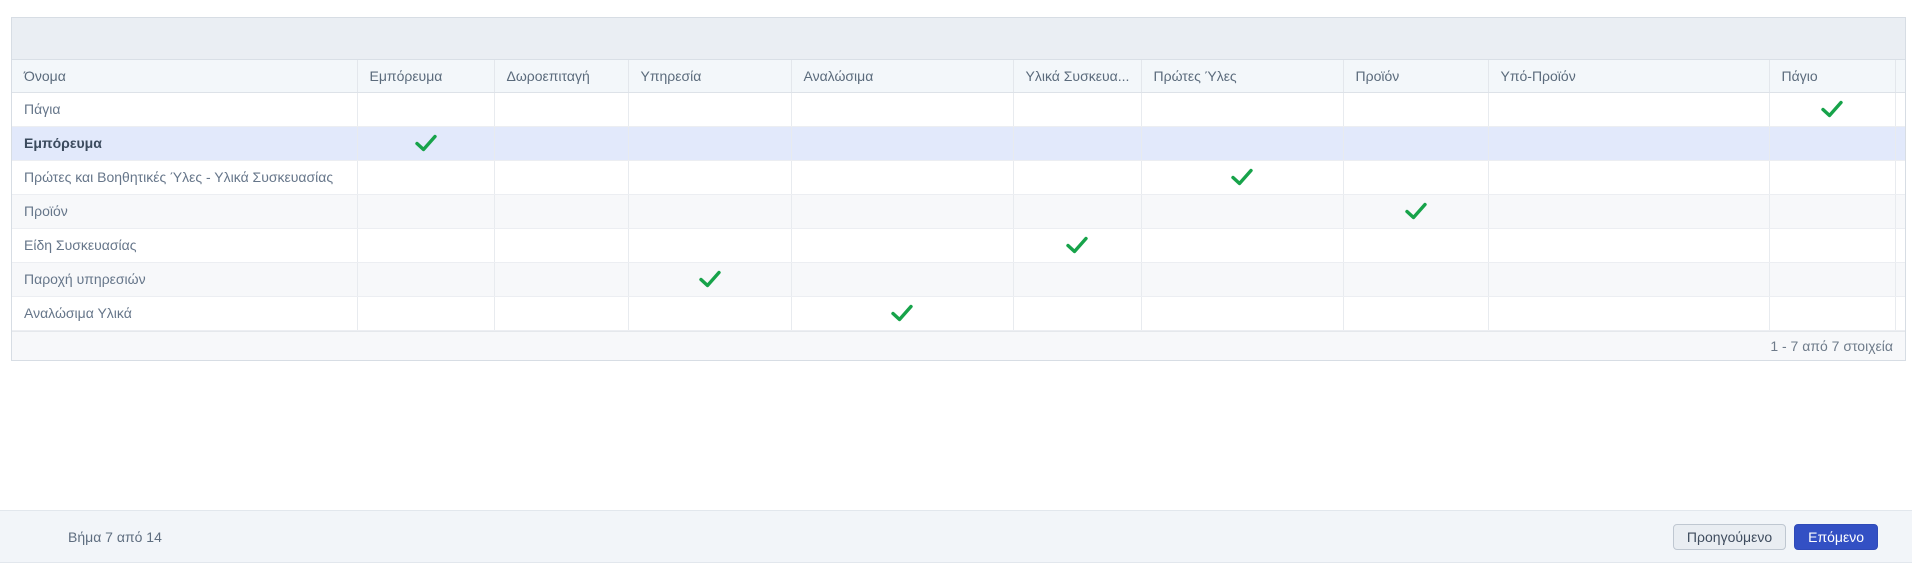 The image size is (1912, 573). What do you see at coordinates (185, 143) in the screenshot?
I see `item-type-name: Εμπόρευμα` at bounding box center [185, 143].